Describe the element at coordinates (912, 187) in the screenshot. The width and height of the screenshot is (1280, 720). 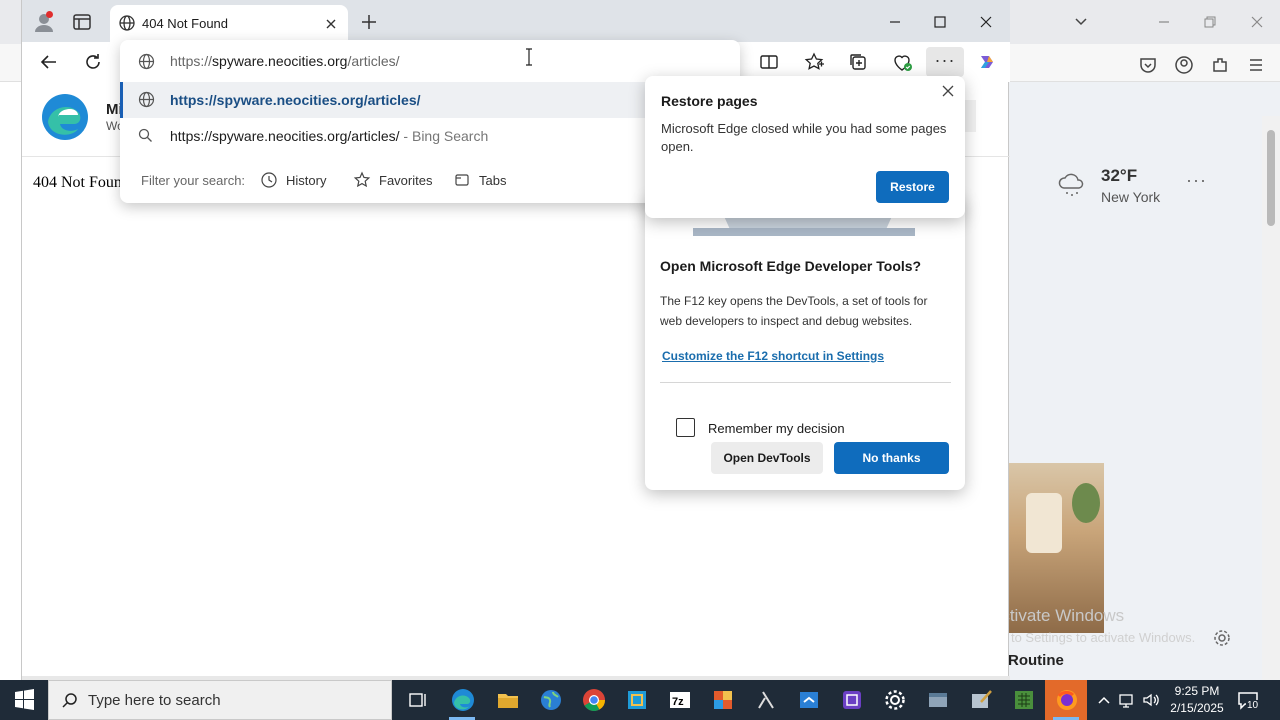
I see `restore-button: Restore` at that location.